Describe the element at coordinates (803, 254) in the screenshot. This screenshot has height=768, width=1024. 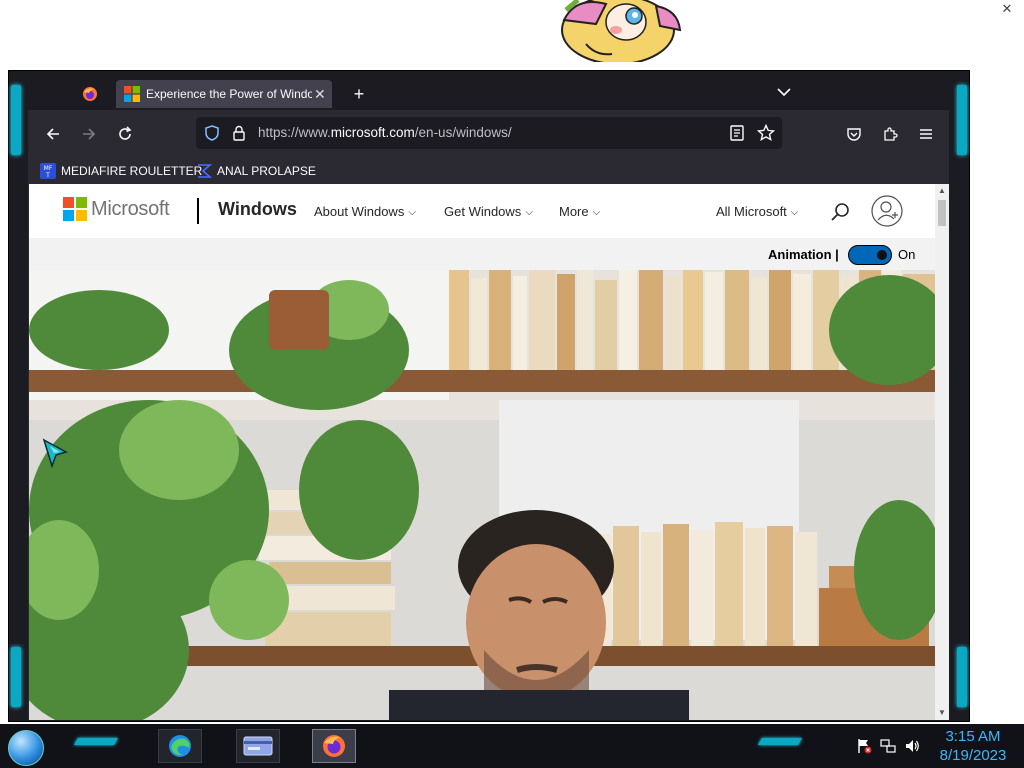
I see `animation-label: Animation |` at that location.